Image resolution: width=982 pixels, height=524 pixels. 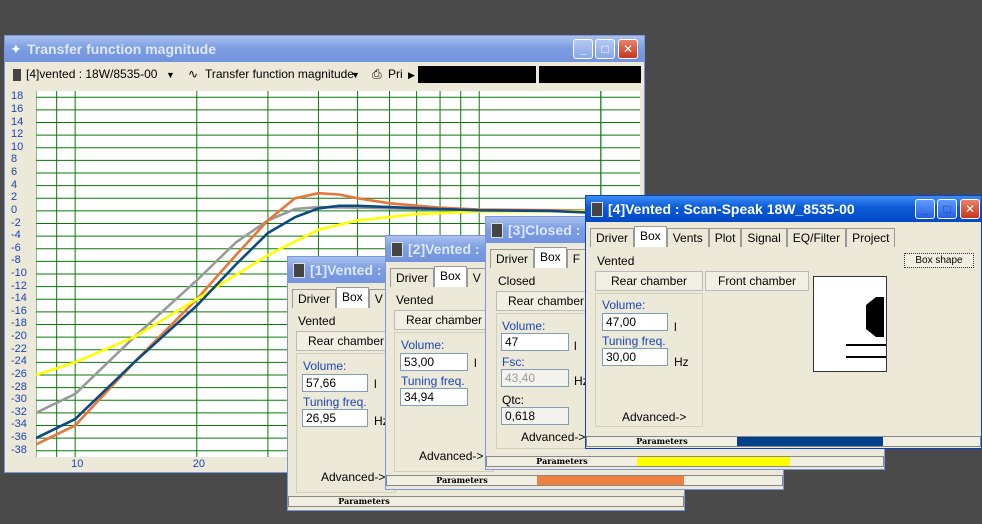 I want to click on y-tick-label: -20, so click(x=19, y=336).